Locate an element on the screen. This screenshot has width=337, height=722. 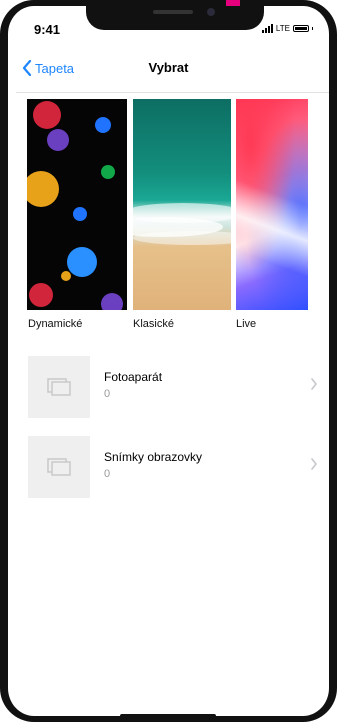
navigation-bar: Tapeta Vybrat is located at coordinates (168, 70).